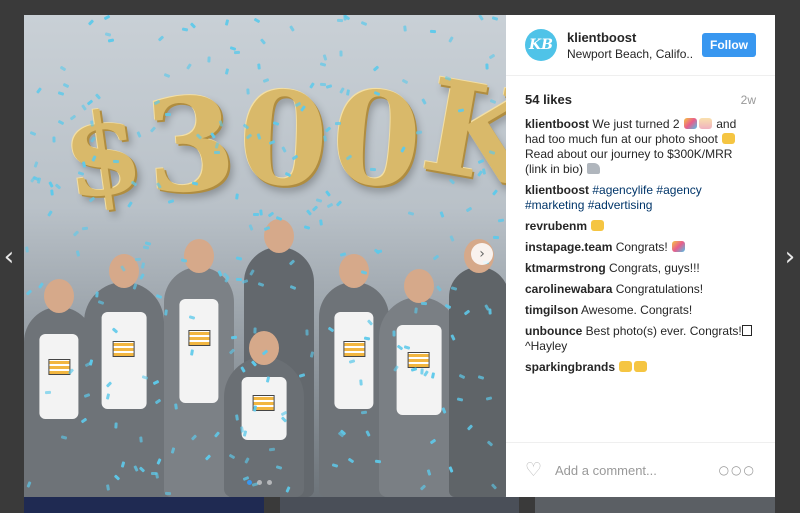 This screenshot has height=513, width=800. Describe the element at coordinates (622, 190) in the screenshot. I see `hashtag-link: #agencylife` at that location.